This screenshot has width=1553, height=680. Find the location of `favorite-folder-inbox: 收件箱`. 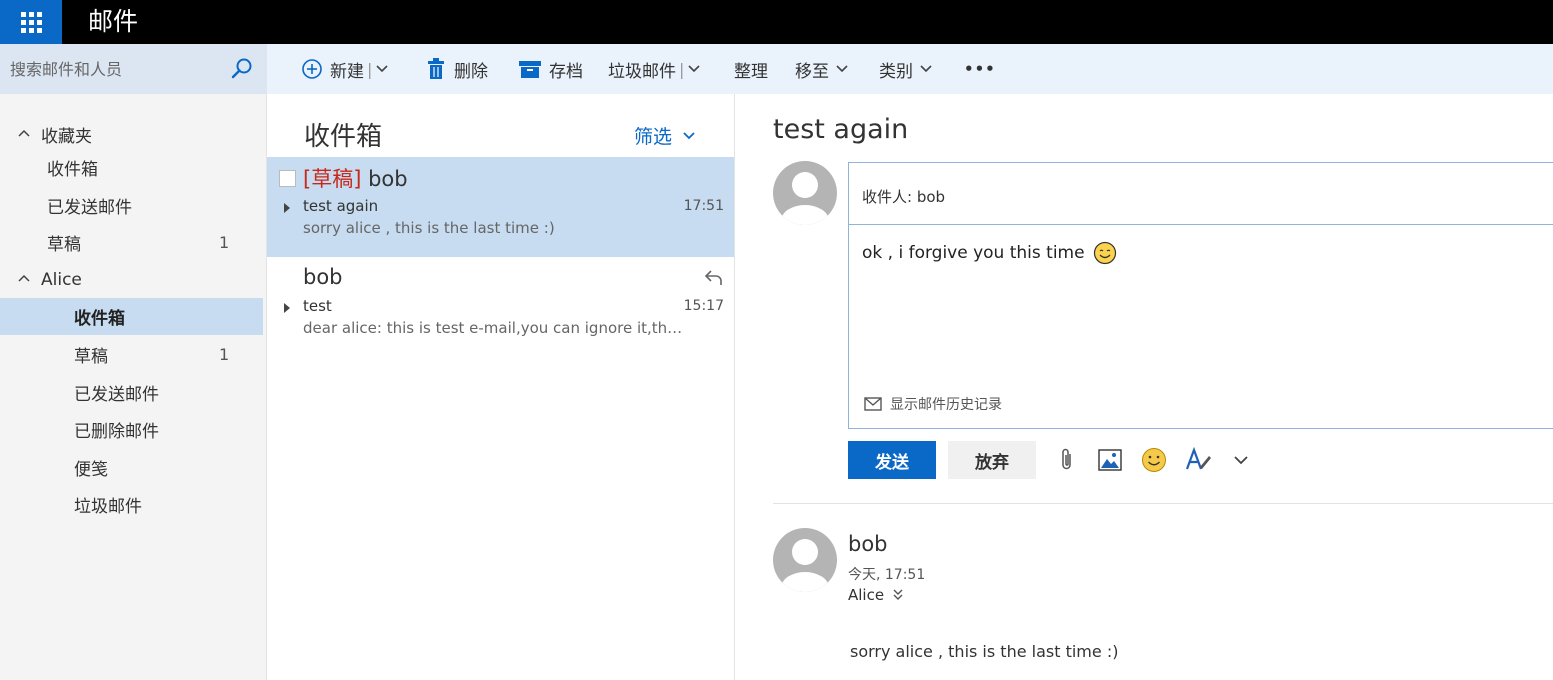

favorite-folder-inbox: 收件箱 is located at coordinates (131, 167).